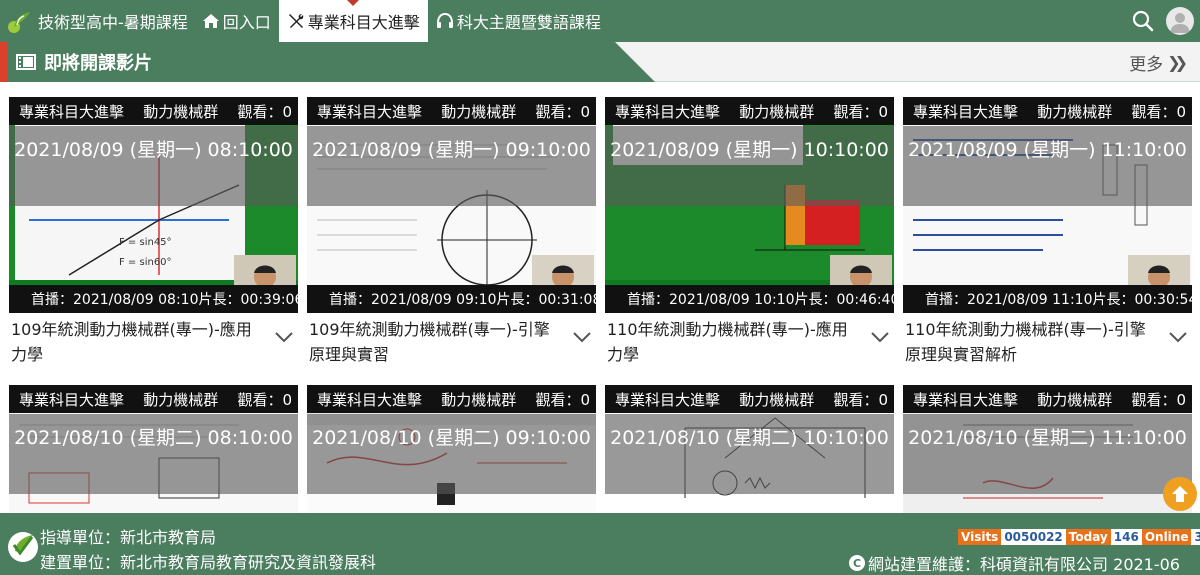 This screenshot has height=575, width=1200. I want to click on tools-icon, so click(296, 21).